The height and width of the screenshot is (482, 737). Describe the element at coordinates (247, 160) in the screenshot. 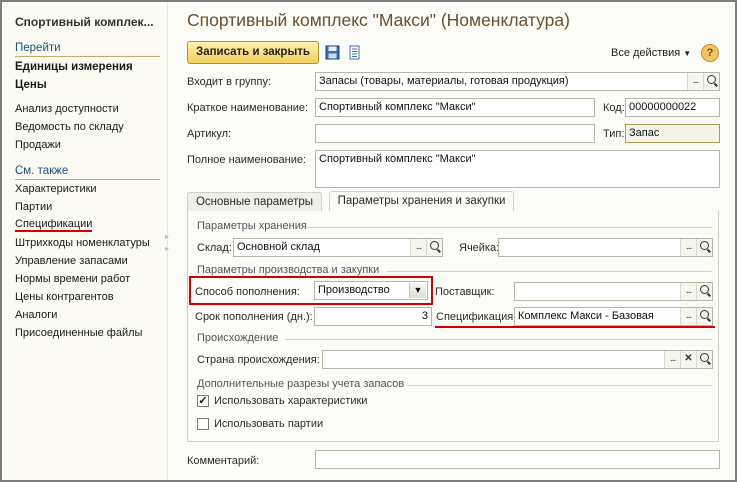

I see `full-name-label: Полное наименование:` at that location.